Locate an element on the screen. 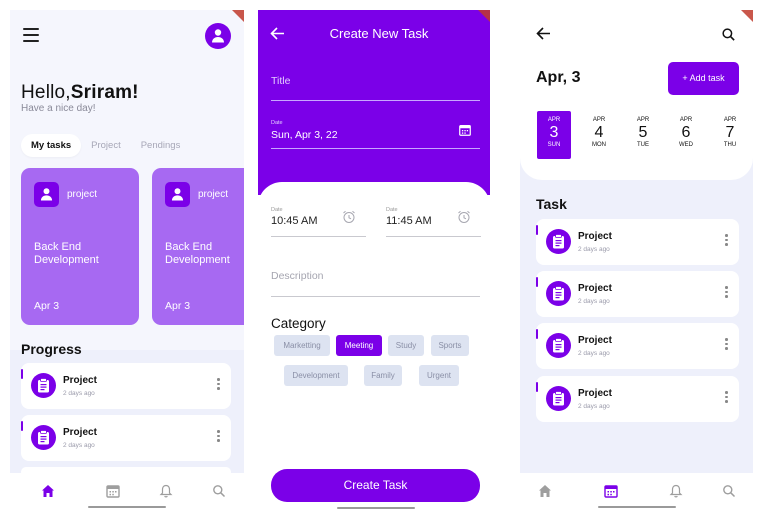 This screenshot has height=531, width=770. day-item-3: APR 3 SUN is located at coordinates (554, 135).